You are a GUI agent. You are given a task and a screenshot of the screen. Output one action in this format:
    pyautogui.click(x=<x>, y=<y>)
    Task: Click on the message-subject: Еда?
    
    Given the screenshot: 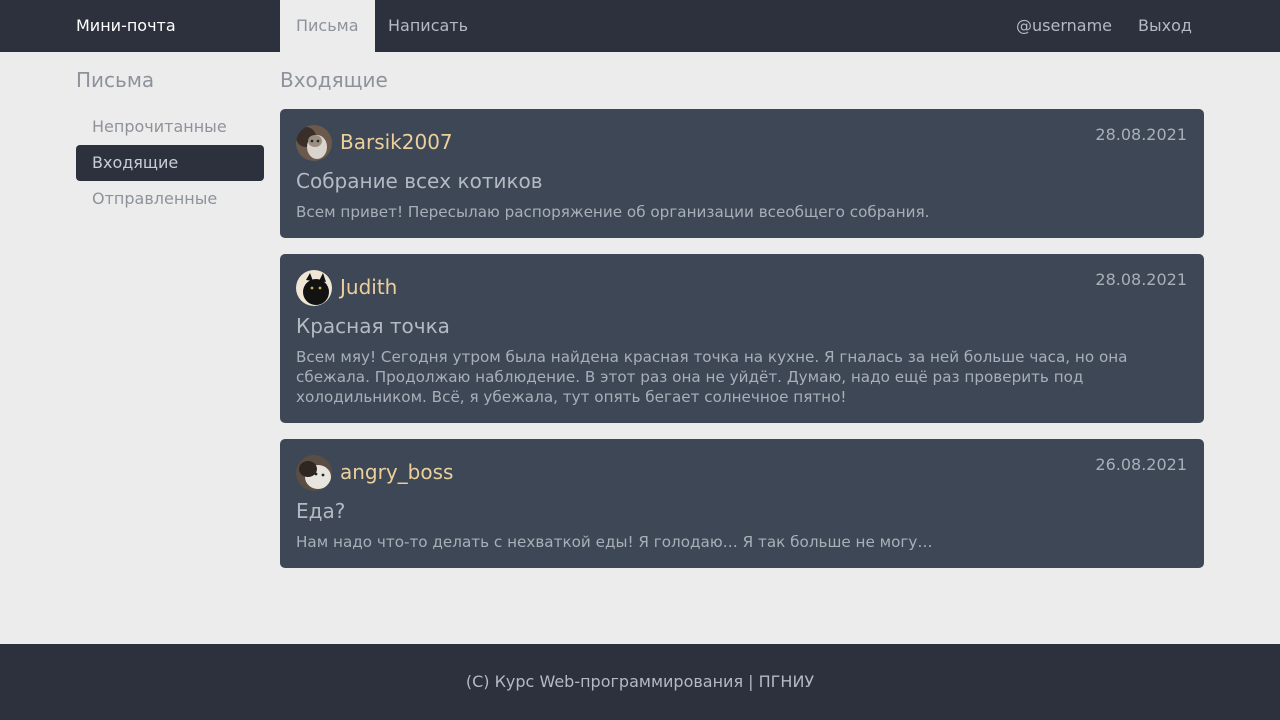 What is the action you would take?
    pyautogui.click(x=321, y=511)
    